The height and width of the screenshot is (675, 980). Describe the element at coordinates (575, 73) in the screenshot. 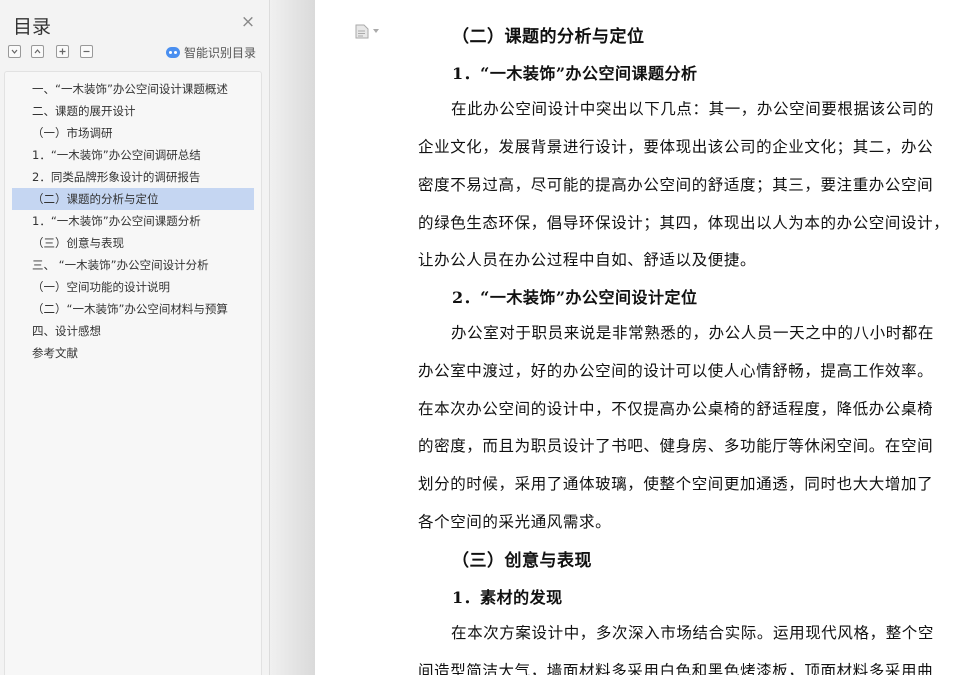

I see `subsection-heading: 1．“一木装饰”办公空间课题分析` at that location.